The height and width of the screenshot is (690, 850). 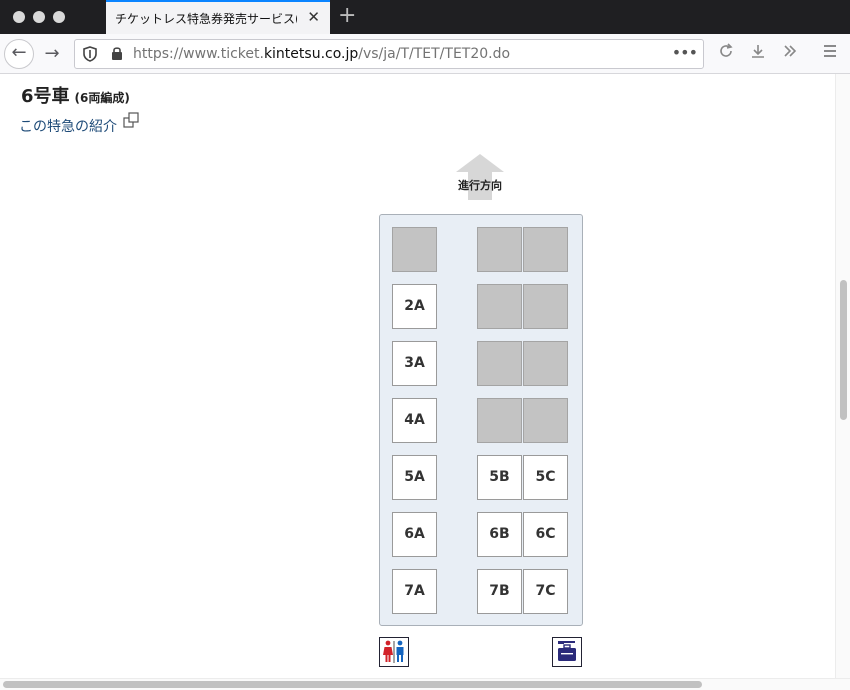 What do you see at coordinates (131, 120) in the screenshot?
I see `external-window-icon` at bounding box center [131, 120].